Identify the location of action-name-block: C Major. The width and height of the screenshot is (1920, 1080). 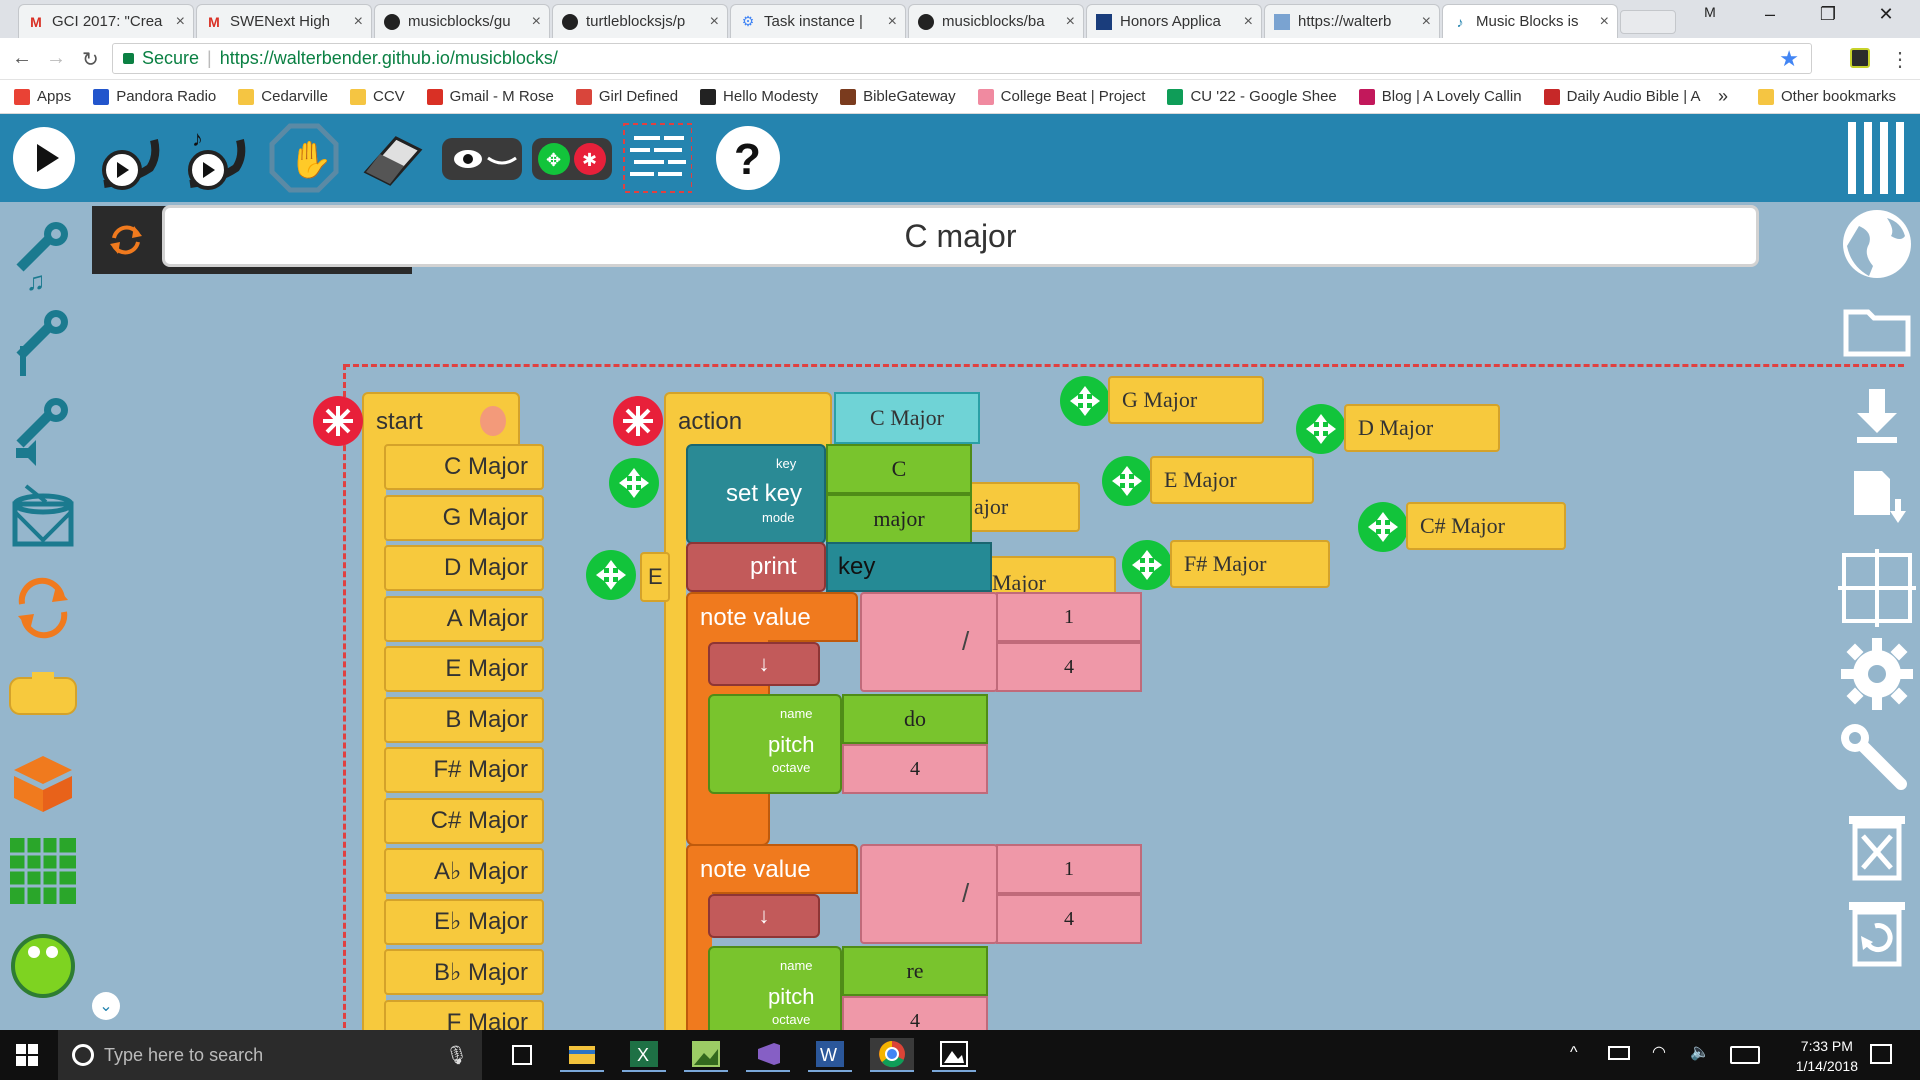
(907, 418).